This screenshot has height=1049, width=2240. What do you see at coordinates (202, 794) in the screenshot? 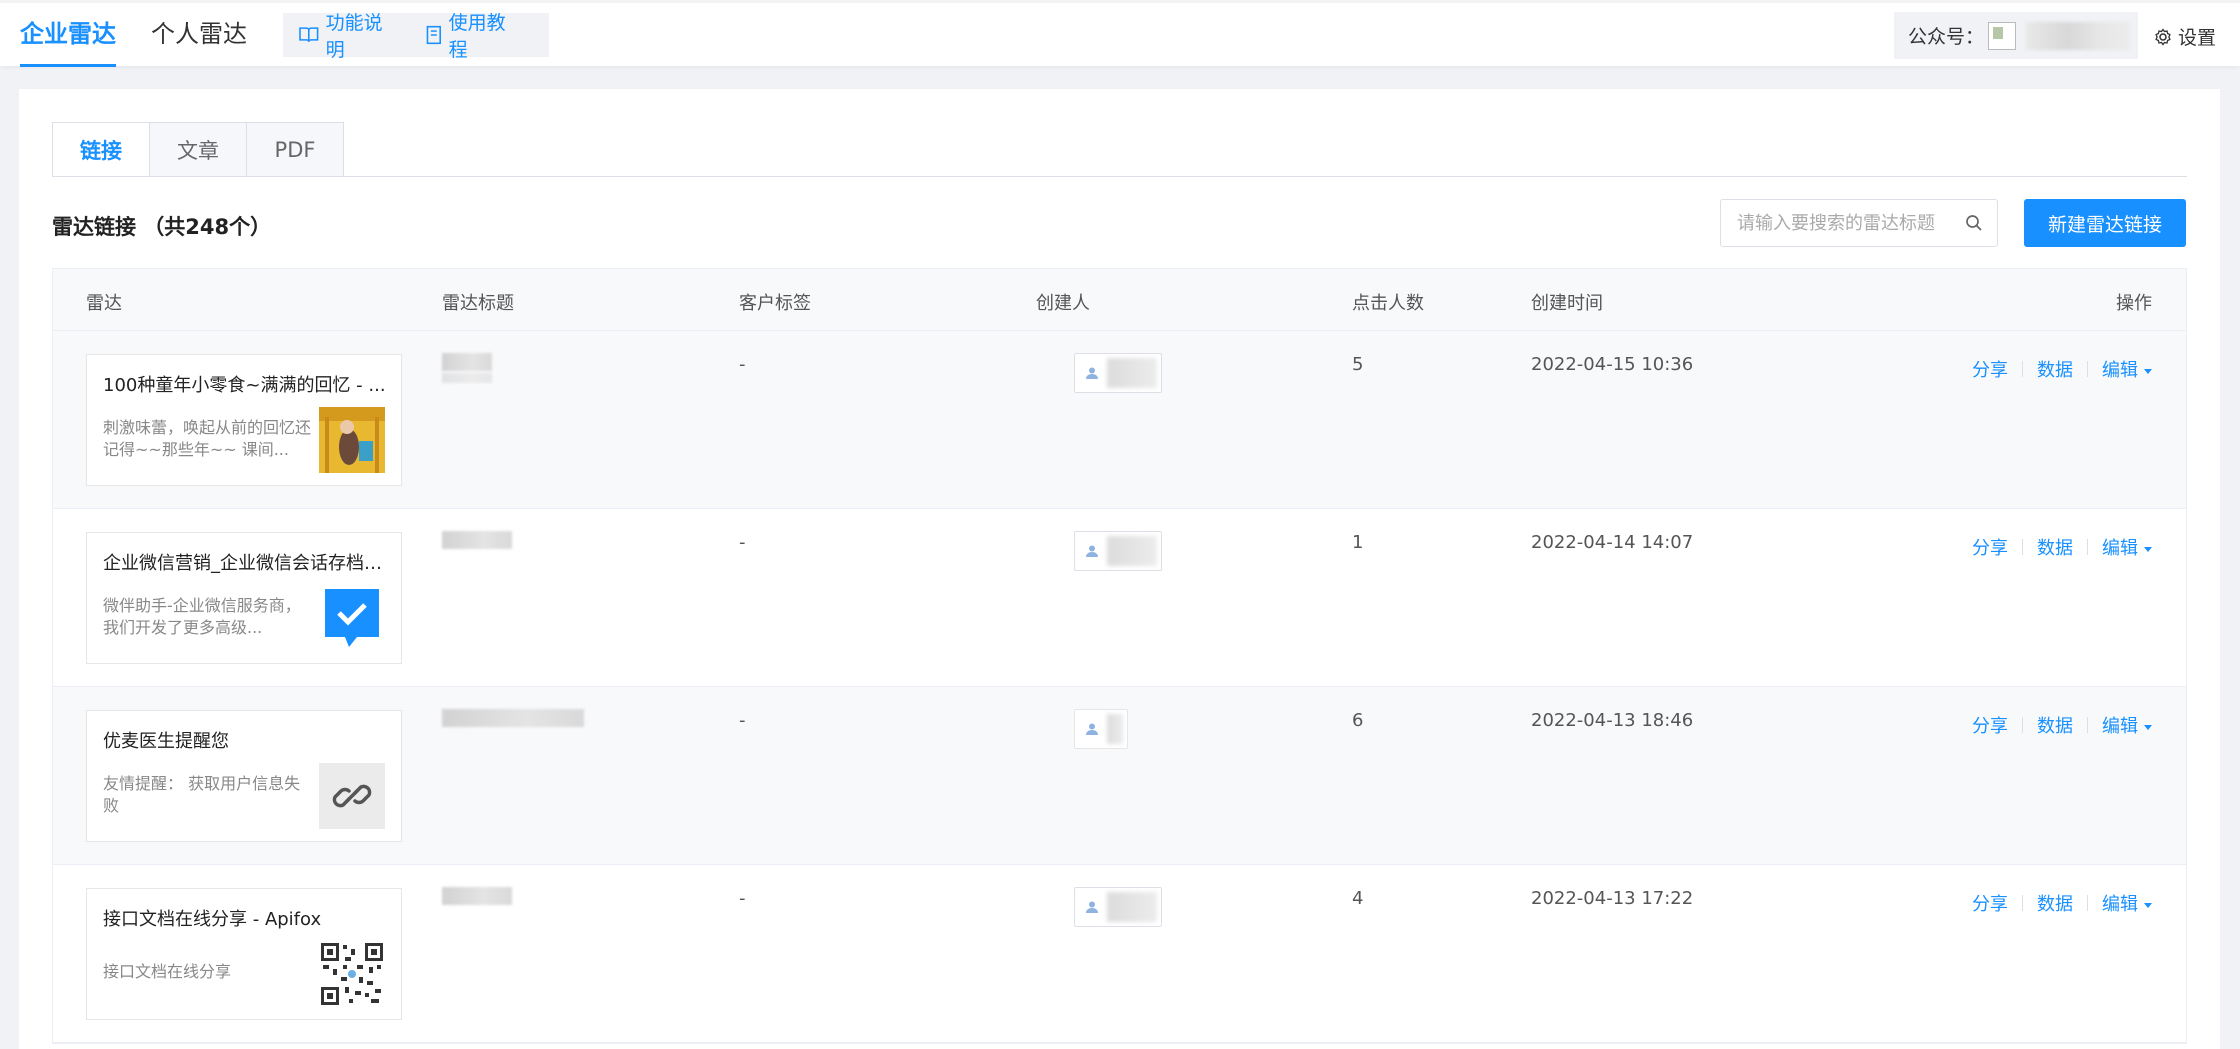
I see `radar-card-desc: 友情提醒： 获取用户信息失败` at bounding box center [202, 794].